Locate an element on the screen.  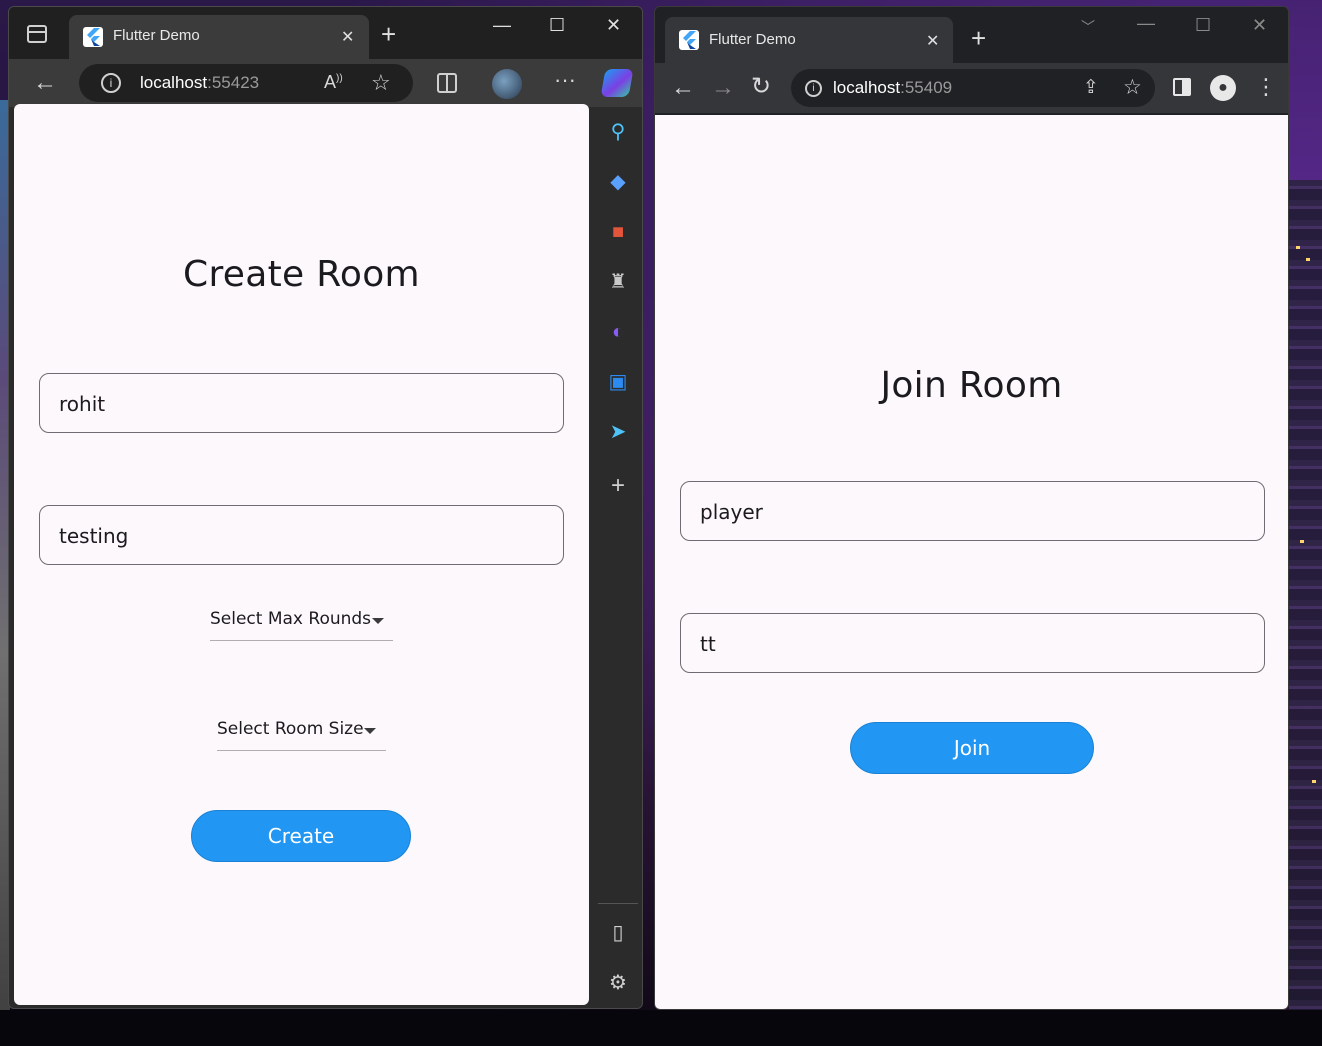
room-size-dropdown: Select Room Size is located at coordinates (301, 733).